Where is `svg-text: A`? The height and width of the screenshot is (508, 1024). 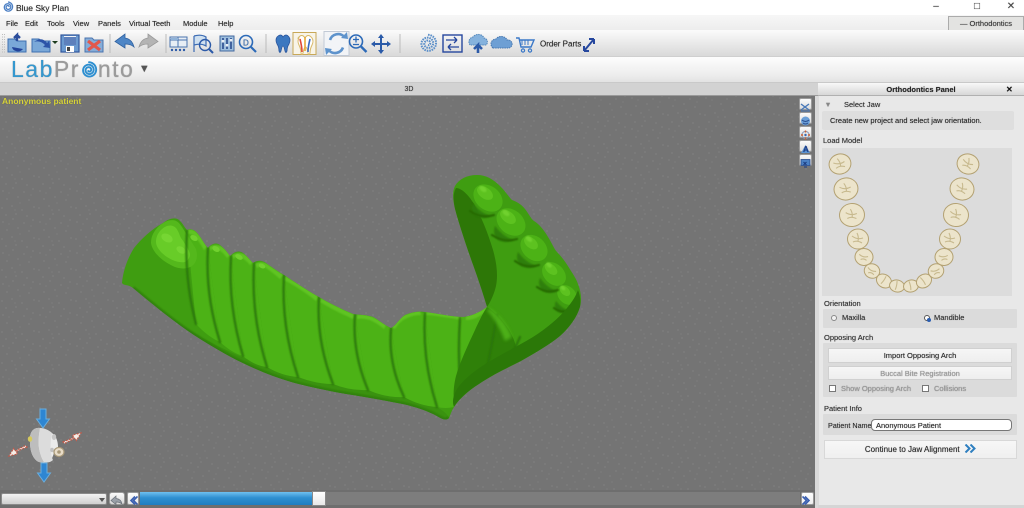 svg-text: A is located at coordinates (806, 149).